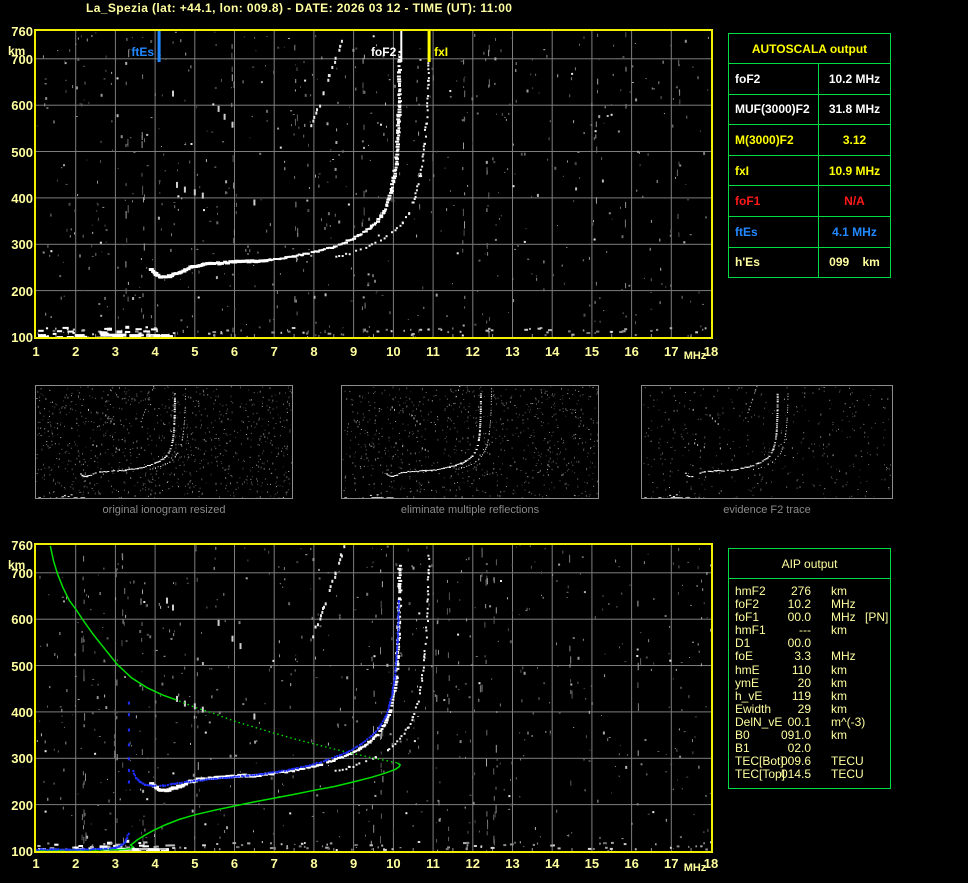  I want to click on row-label: M(3000)F2, so click(774, 140).